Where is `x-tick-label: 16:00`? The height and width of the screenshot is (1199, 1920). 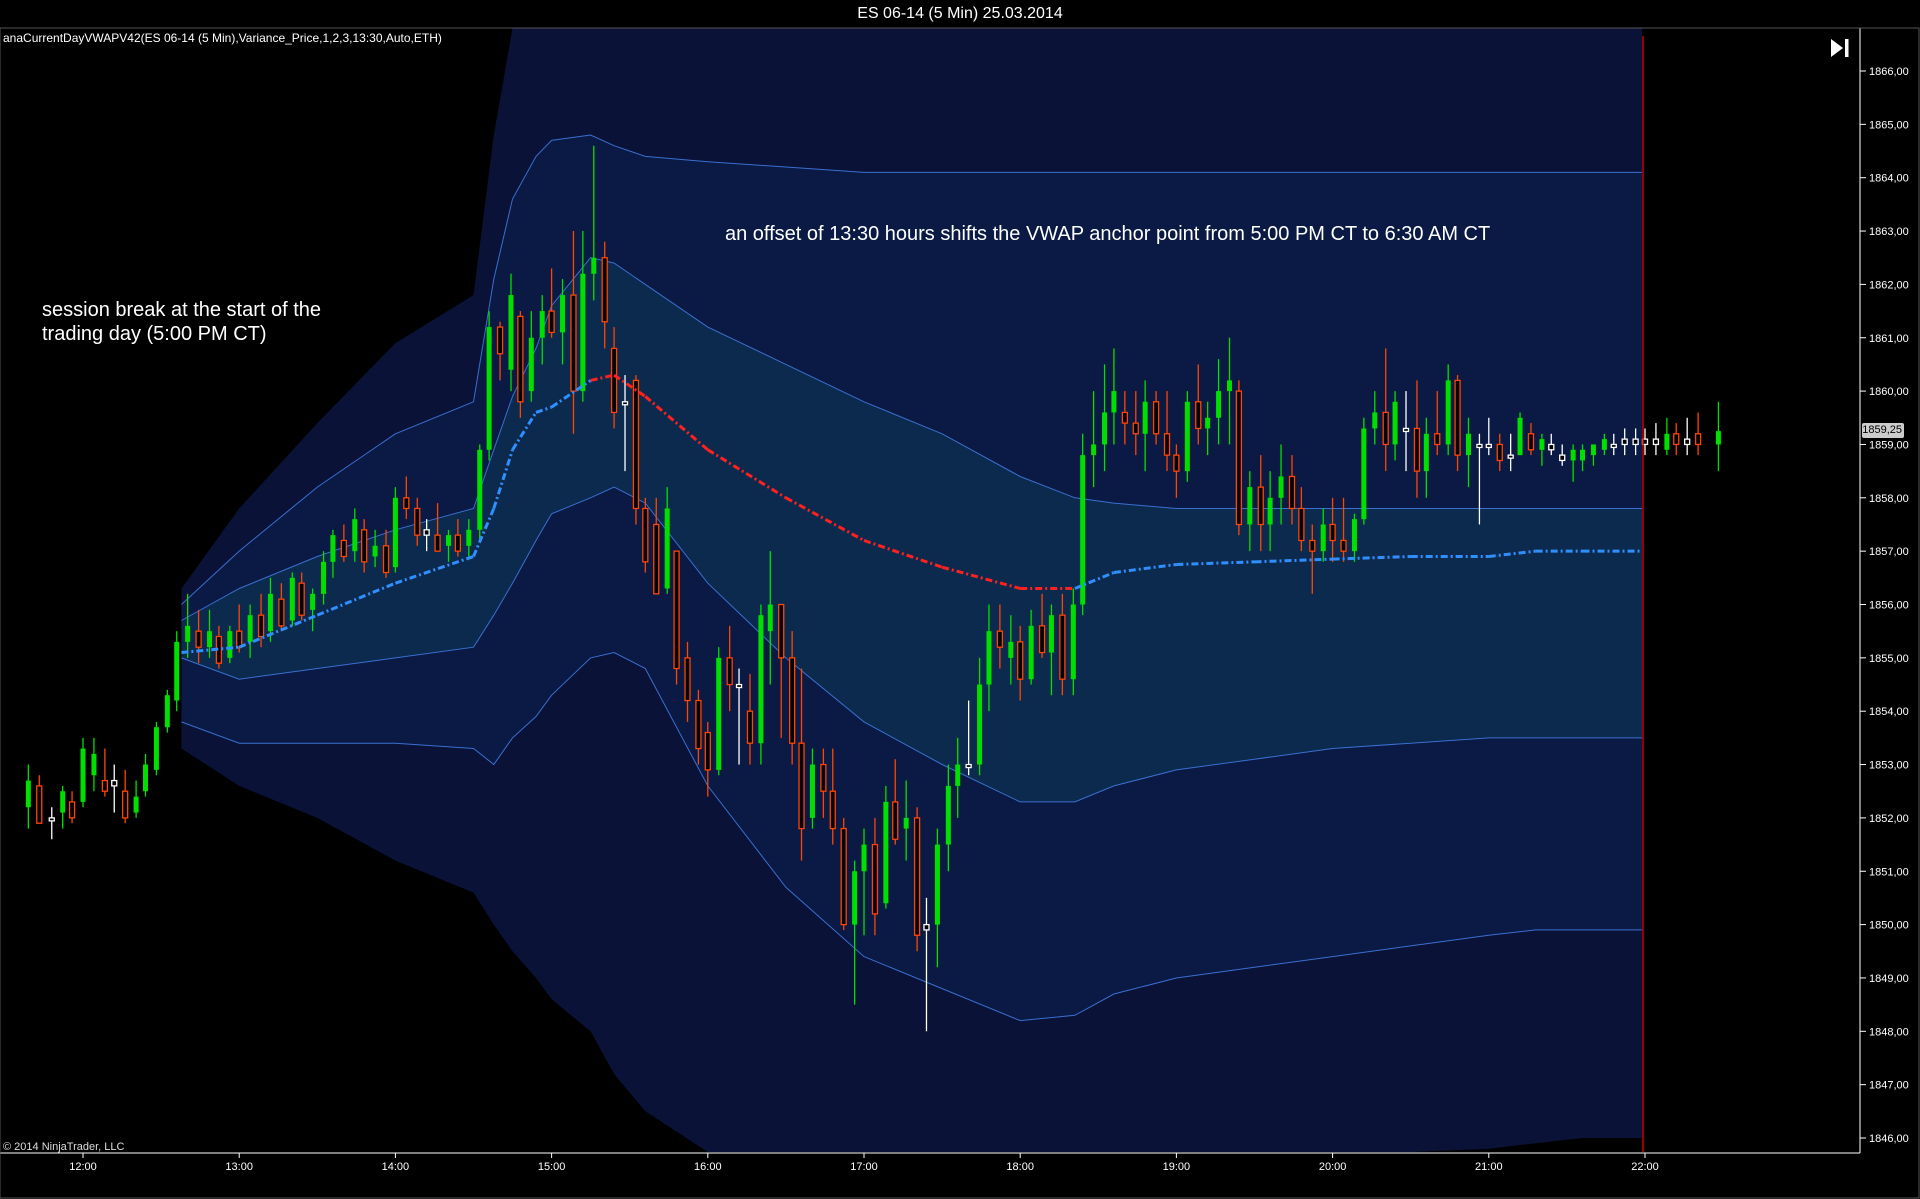 x-tick-label: 16:00 is located at coordinates (708, 1167).